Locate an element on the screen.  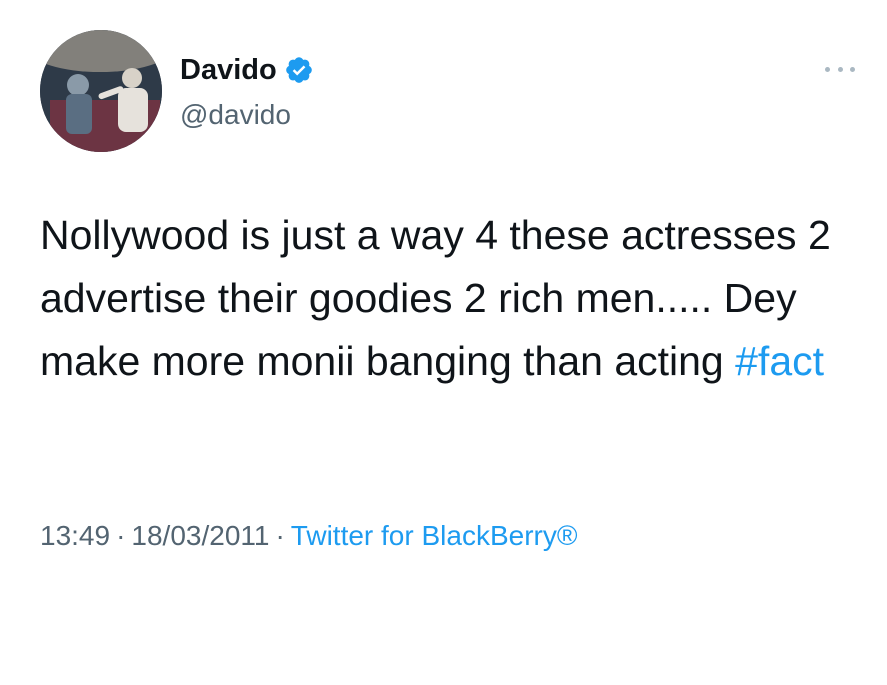
verified-badge-icon is located at coordinates (299, 70).